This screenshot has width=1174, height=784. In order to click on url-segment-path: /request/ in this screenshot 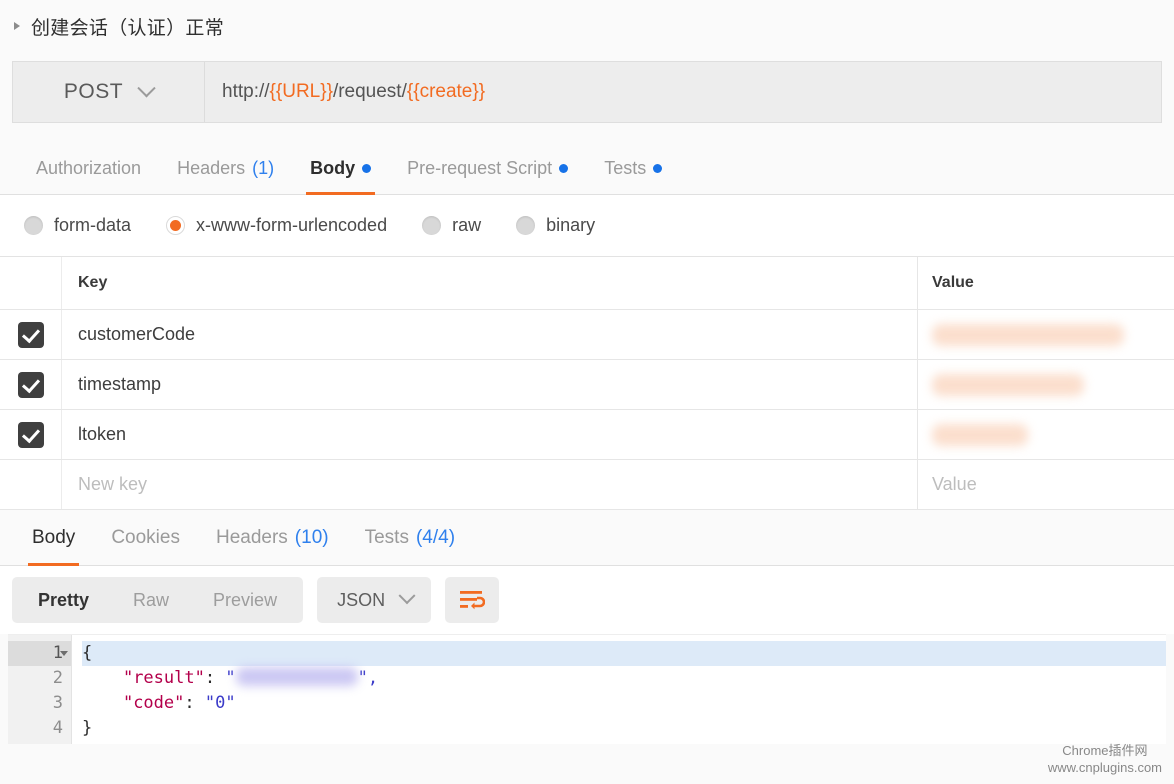, I will do `click(369, 91)`.